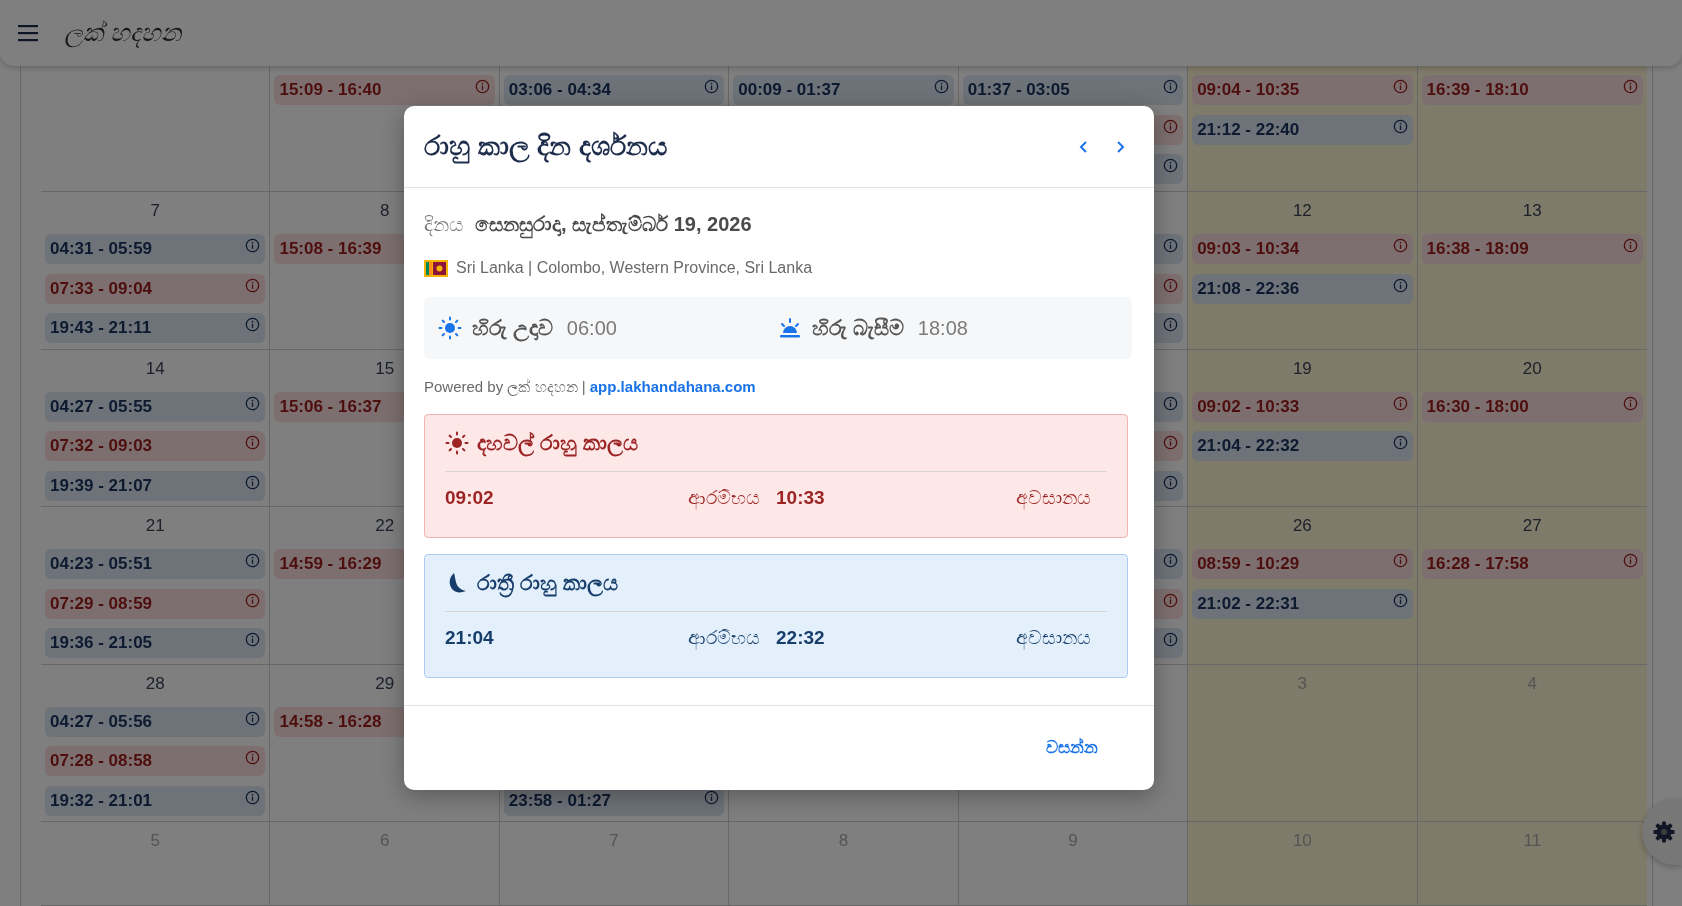 This screenshot has height=906, width=1682. What do you see at coordinates (1302, 288) in the screenshot?
I see `time-chip: 21:08 - 22:36` at bounding box center [1302, 288].